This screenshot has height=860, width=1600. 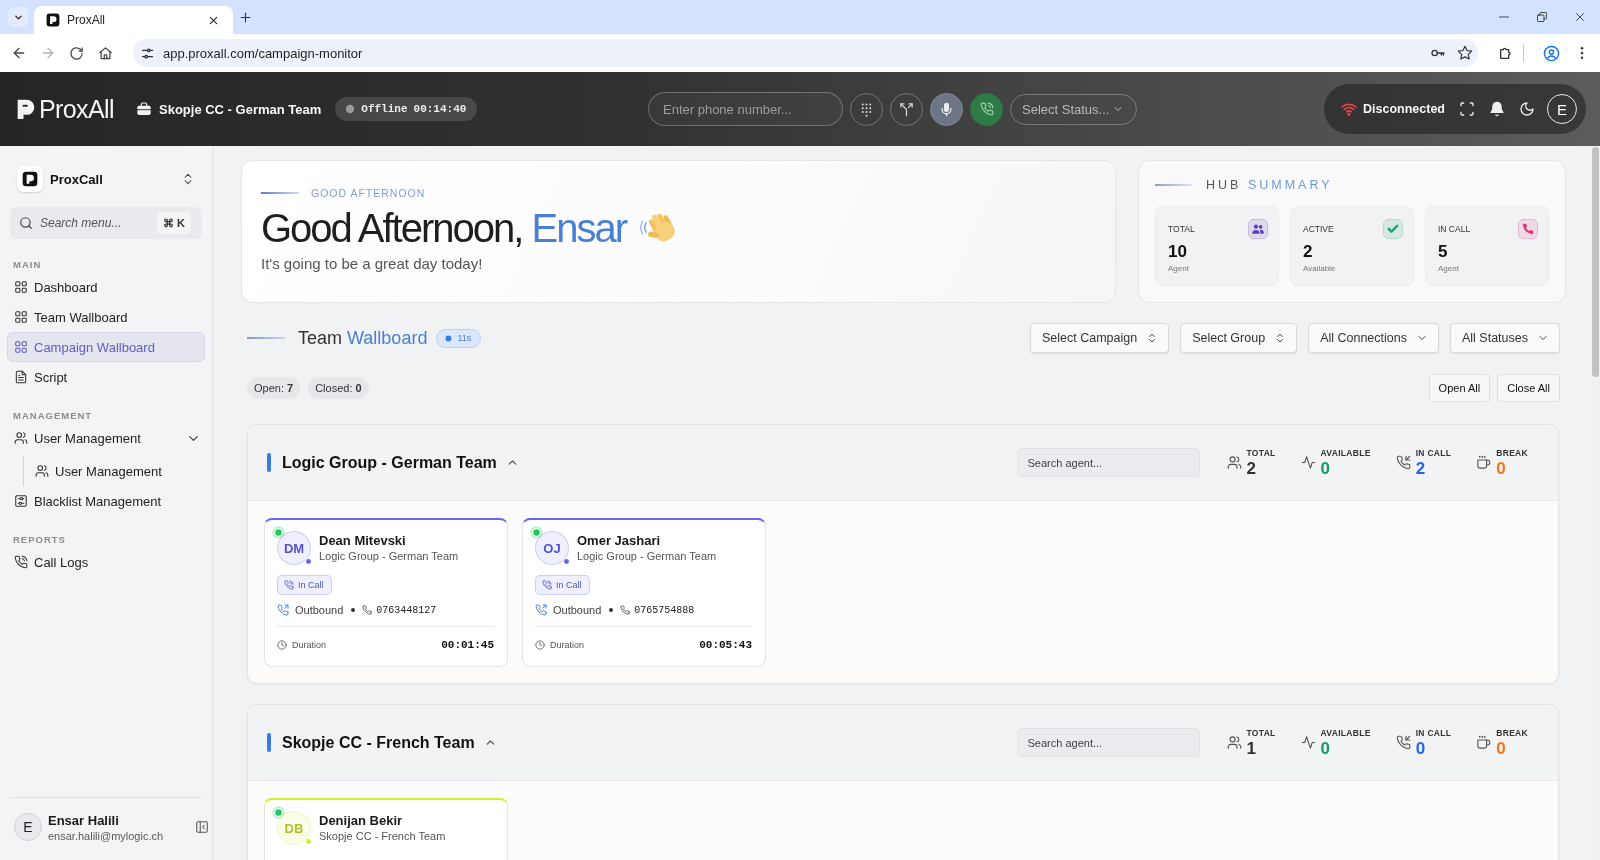 I want to click on collapse-sidebar-icon, so click(x=202, y=827).